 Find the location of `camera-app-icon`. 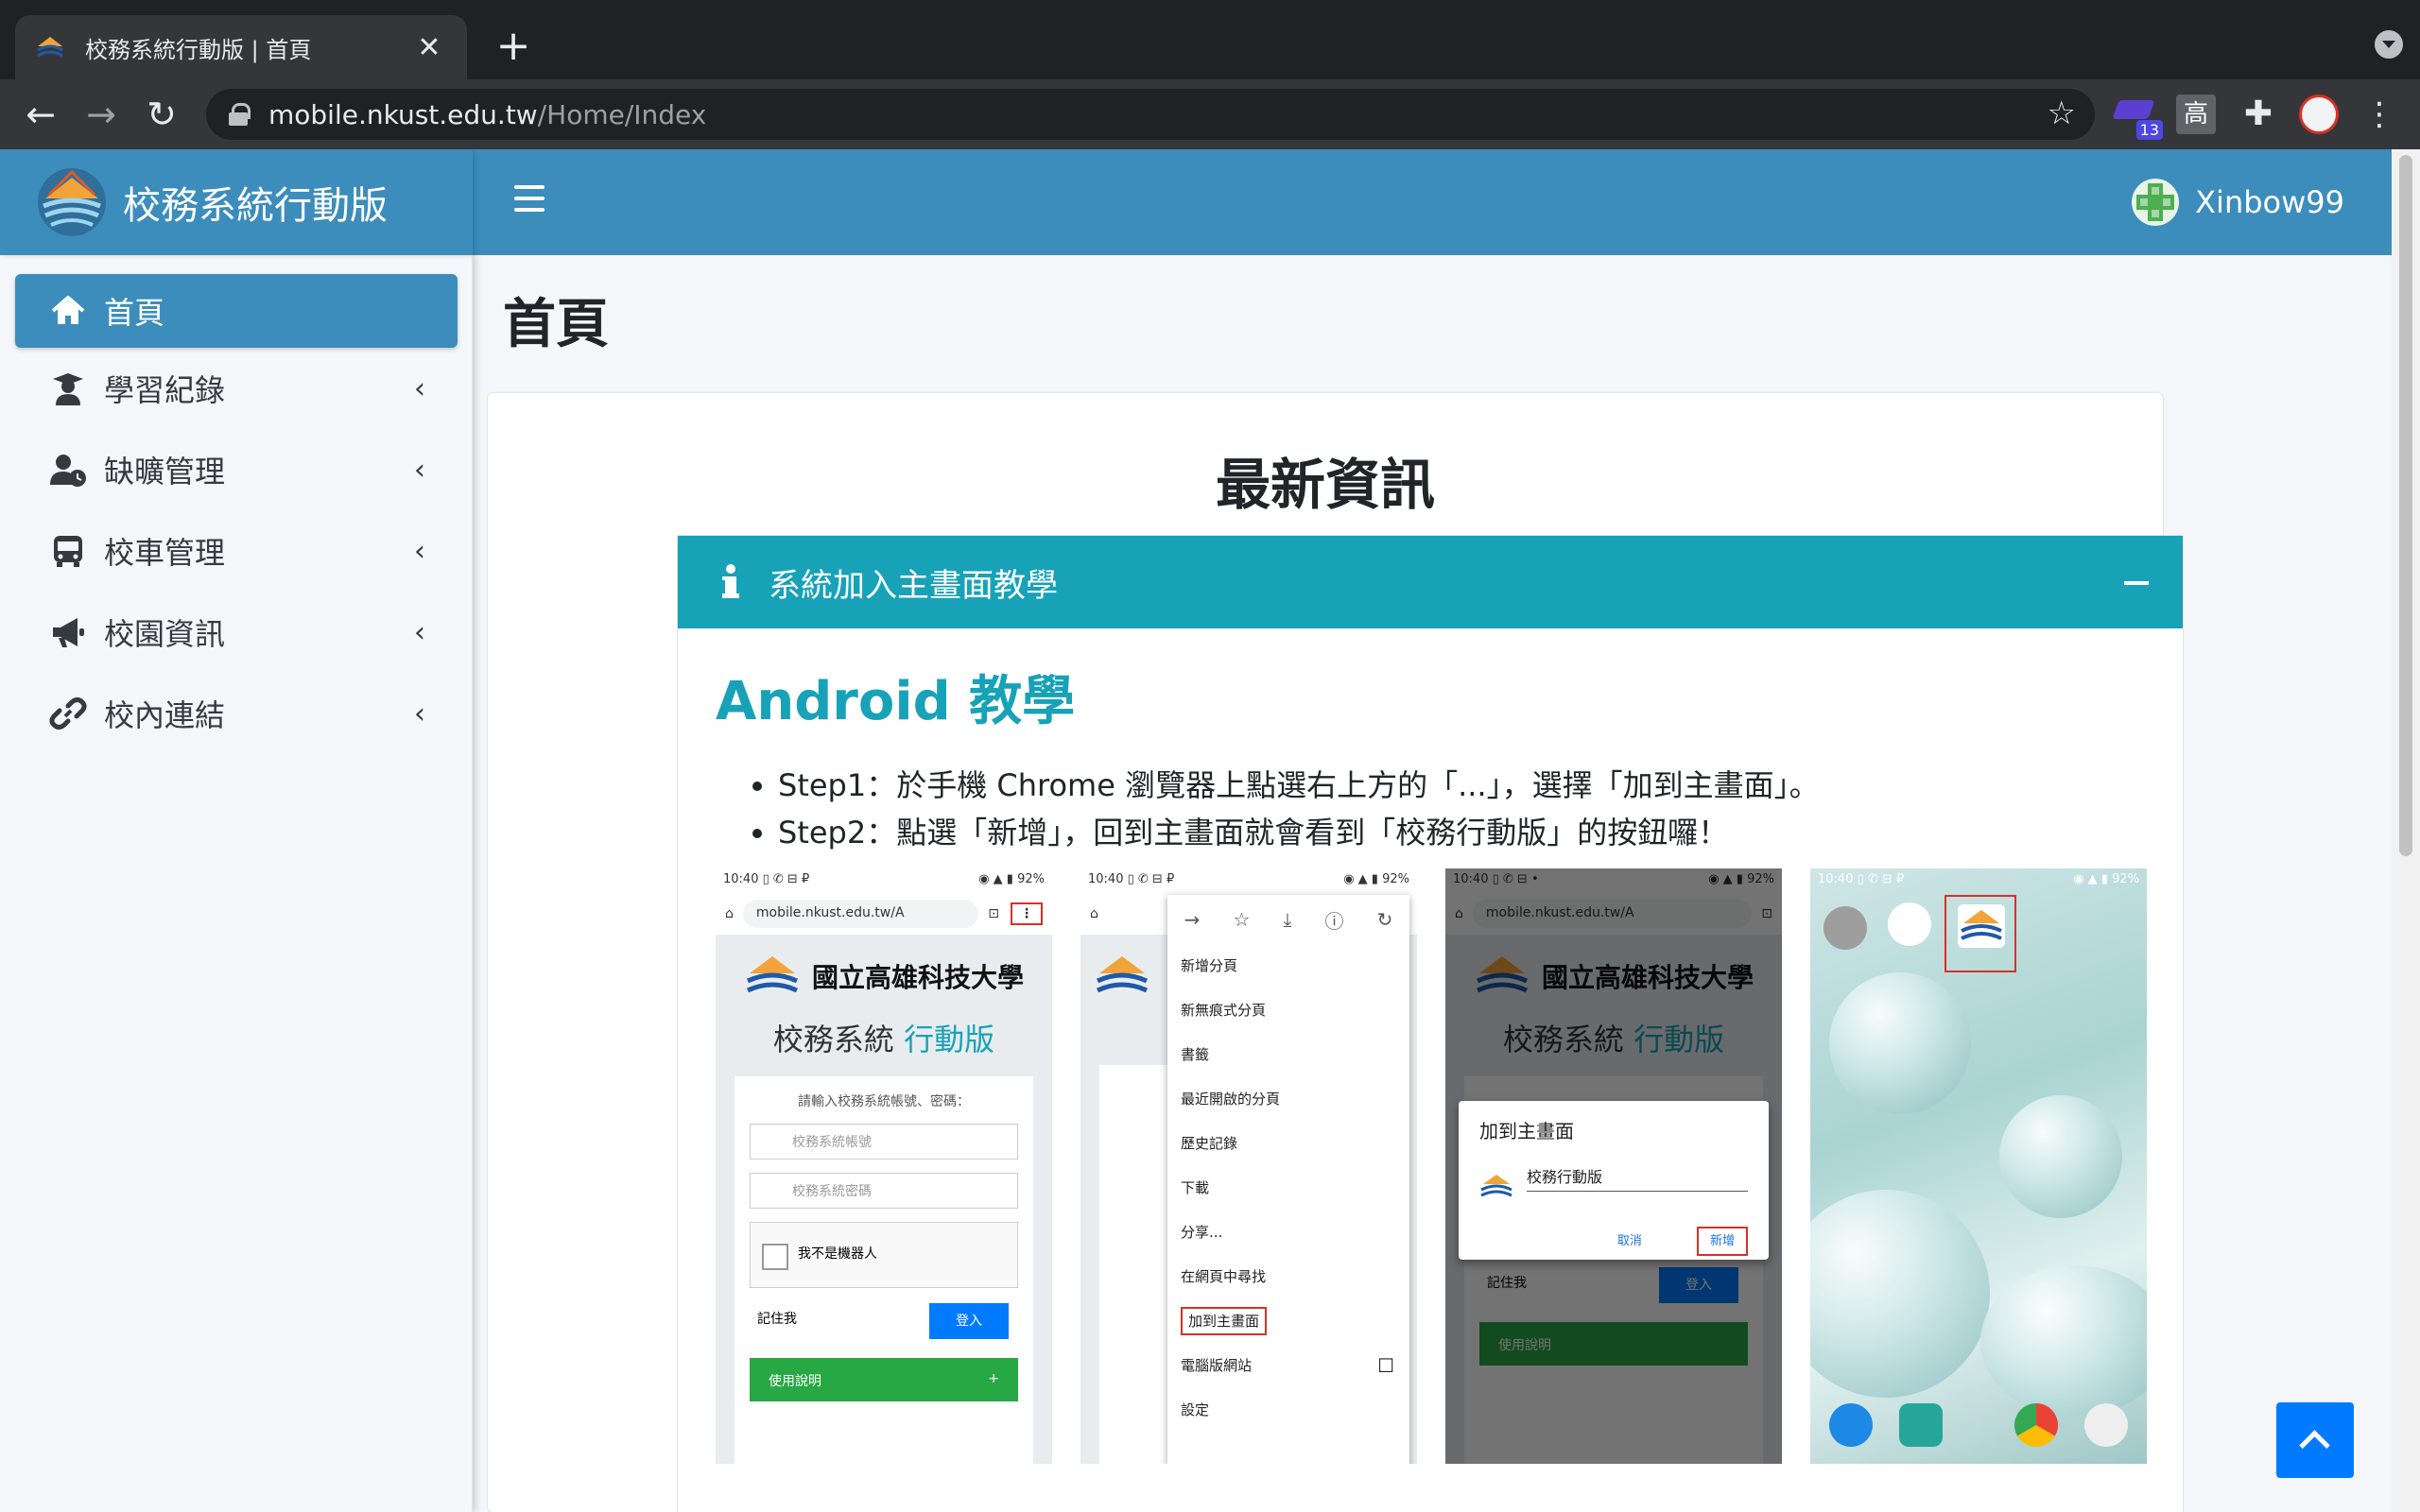

camera-app-icon is located at coordinates (2106, 1425).